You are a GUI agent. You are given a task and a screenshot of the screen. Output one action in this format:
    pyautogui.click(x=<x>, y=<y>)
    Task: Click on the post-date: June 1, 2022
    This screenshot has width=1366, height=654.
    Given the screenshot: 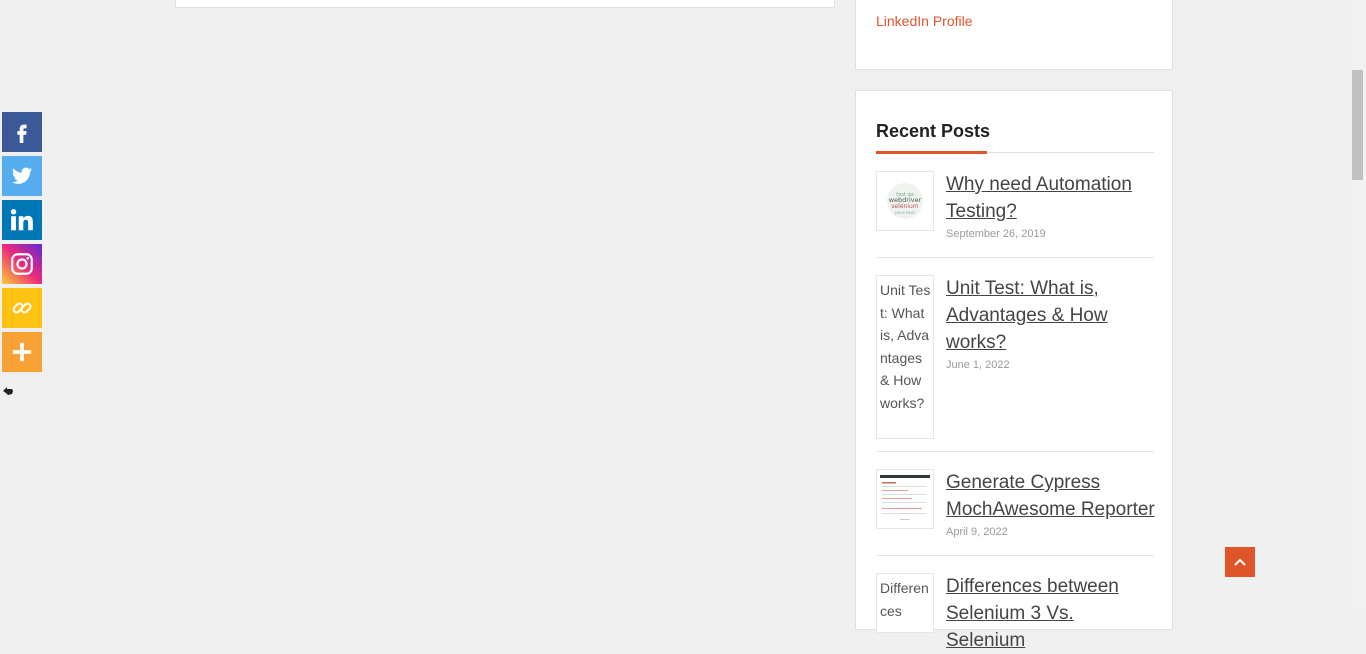 What is the action you would take?
    pyautogui.click(x=978, y=365)
    